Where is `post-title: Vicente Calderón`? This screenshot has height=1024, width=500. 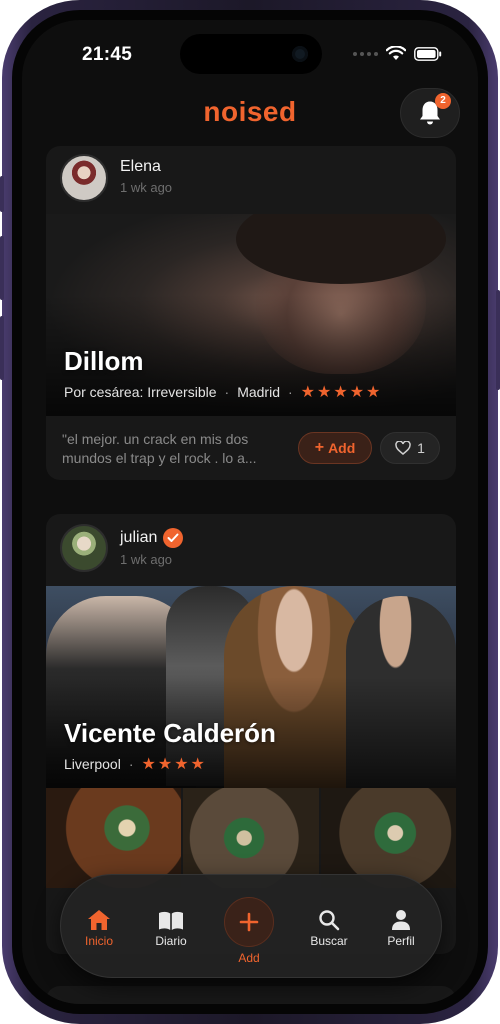
post-title: Vicente Calderón is located at coordinates (170, 733).